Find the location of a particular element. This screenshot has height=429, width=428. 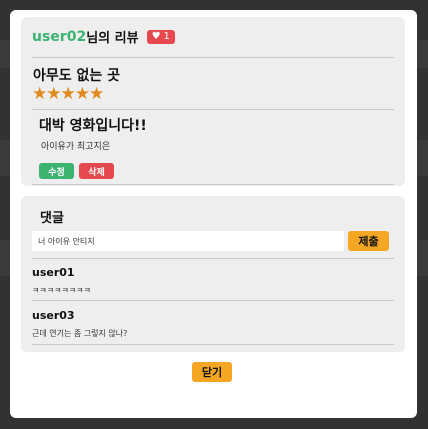

movie-title: 아무도 없는 곳 is located at coordinates (77, 76).